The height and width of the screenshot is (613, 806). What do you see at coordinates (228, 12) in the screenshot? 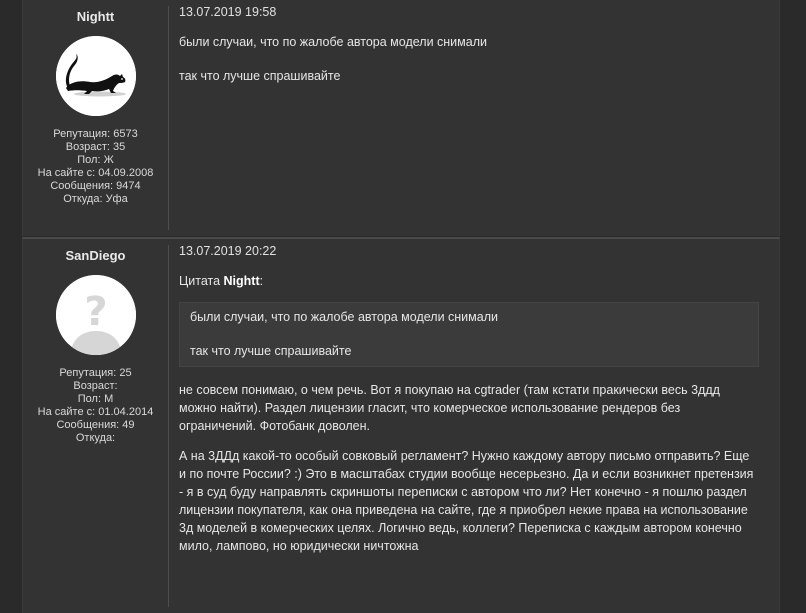
I see `post-date: 13.07.2019 19:58` at bounding box center [228, 12].